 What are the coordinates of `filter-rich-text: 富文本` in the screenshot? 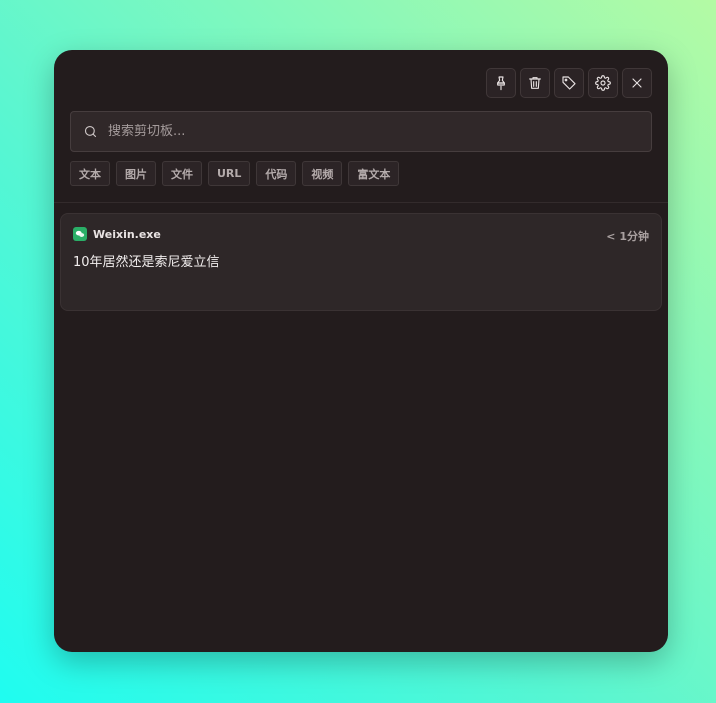 It's located at (374, 173).